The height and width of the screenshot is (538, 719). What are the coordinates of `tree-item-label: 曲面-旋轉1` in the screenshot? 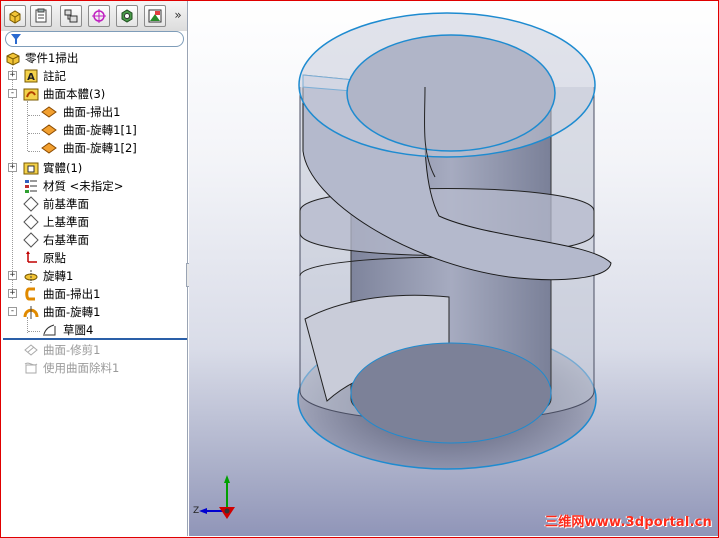 It's located at (72, 312).